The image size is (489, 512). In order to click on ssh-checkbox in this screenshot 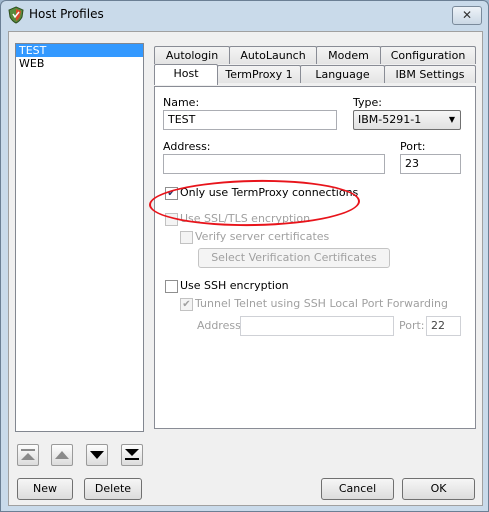, I will do `click(171, 286)`.